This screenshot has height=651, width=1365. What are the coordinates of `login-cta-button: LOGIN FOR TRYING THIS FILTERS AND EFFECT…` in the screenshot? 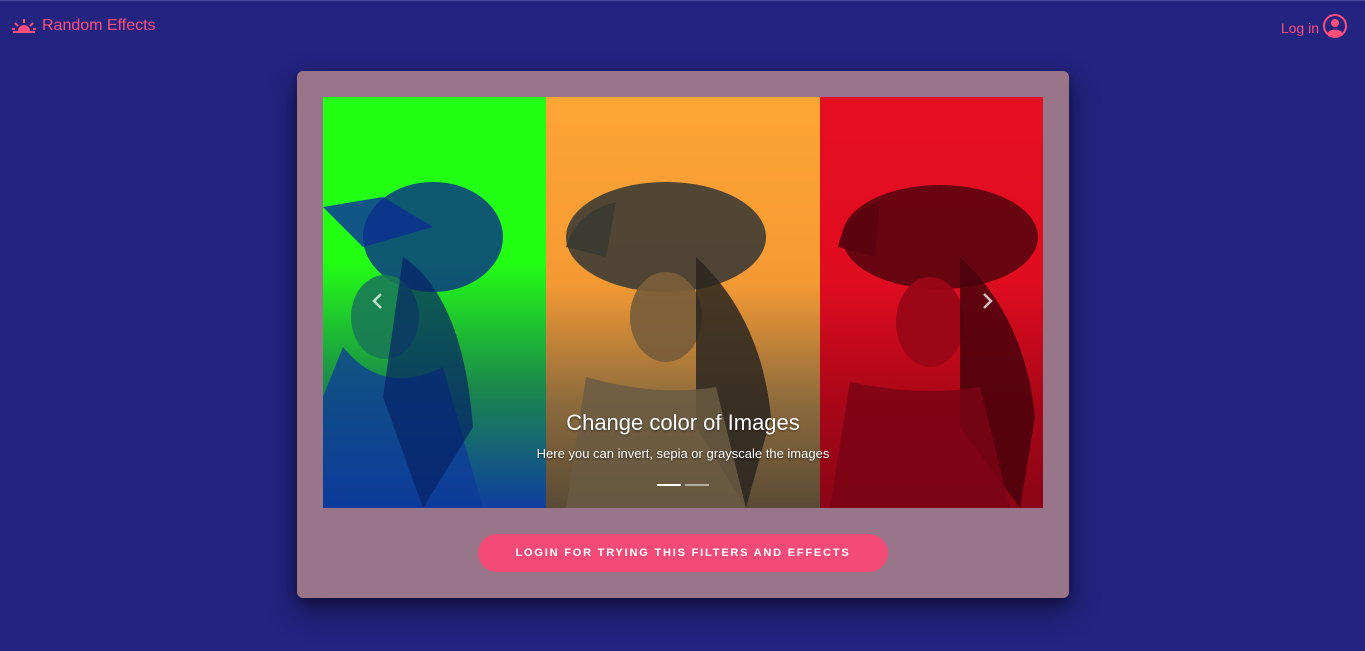 It's located at (683, 553).